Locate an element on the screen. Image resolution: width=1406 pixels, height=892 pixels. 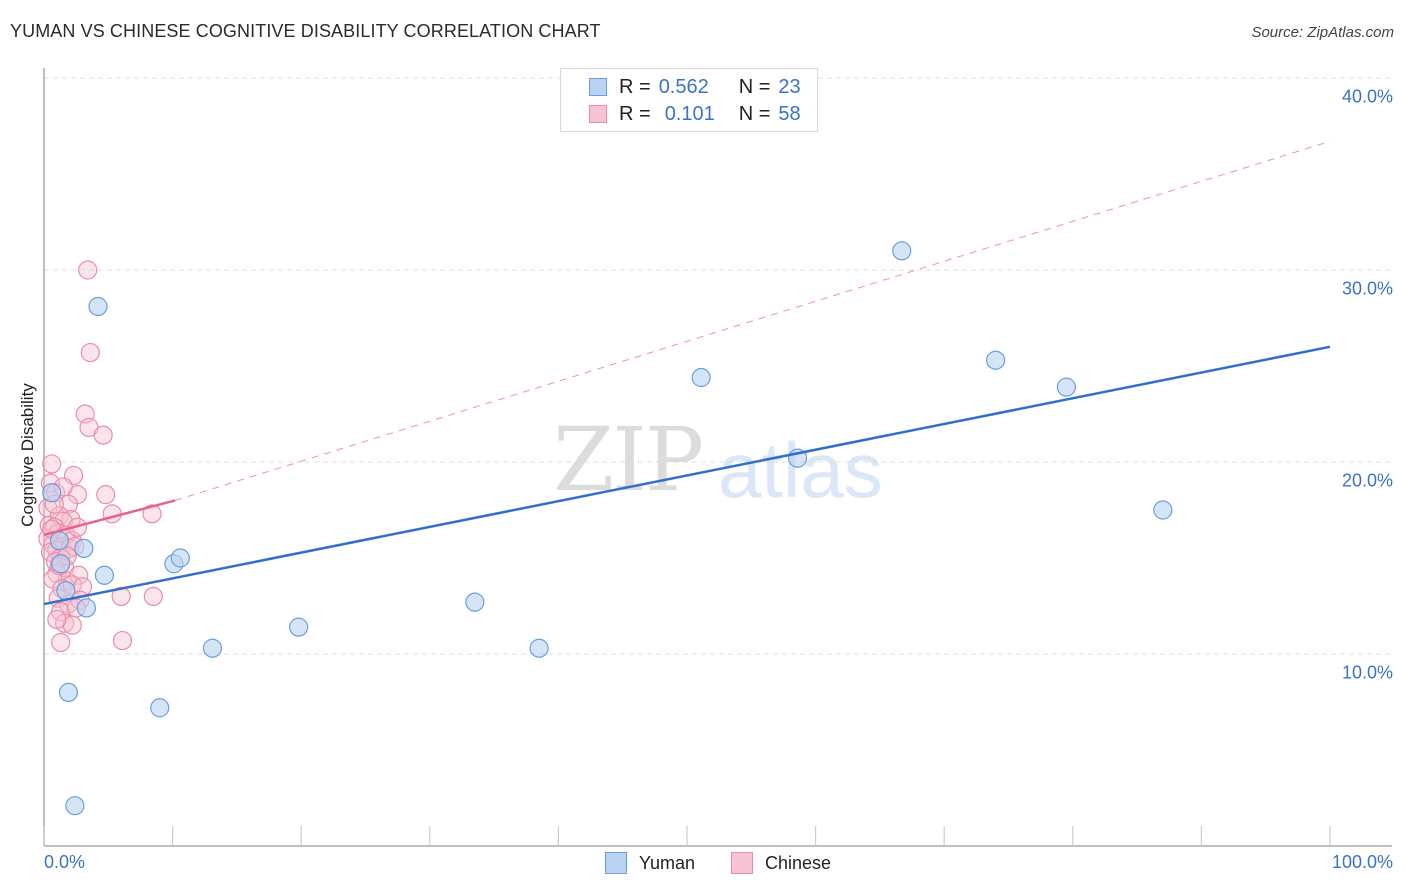
x-tick-label-min: 0.0% is located at coordinates (65, 862).